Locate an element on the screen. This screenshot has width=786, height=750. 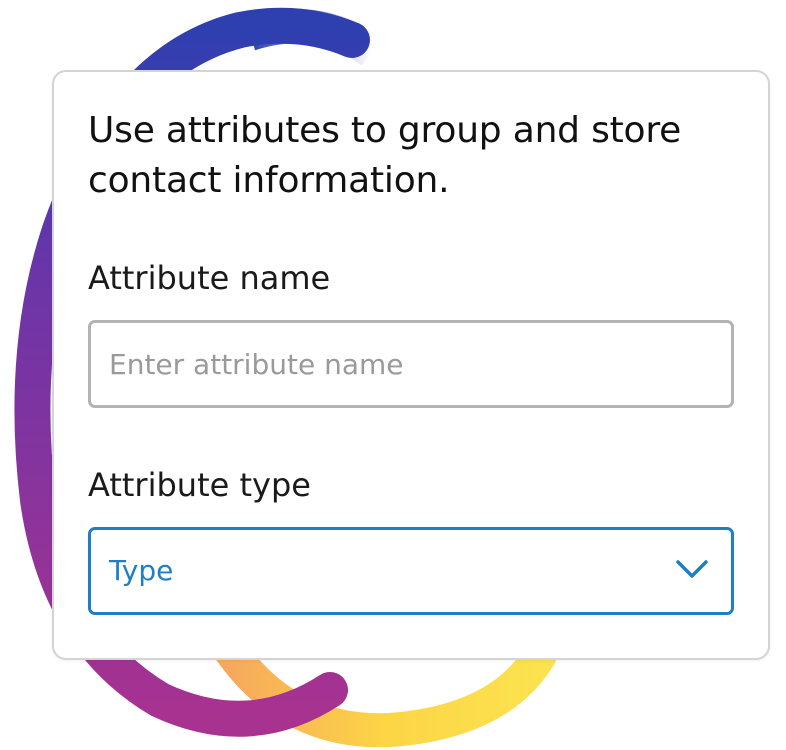
attribute-type-selected-value: Type is located at coordinates (141, 570).